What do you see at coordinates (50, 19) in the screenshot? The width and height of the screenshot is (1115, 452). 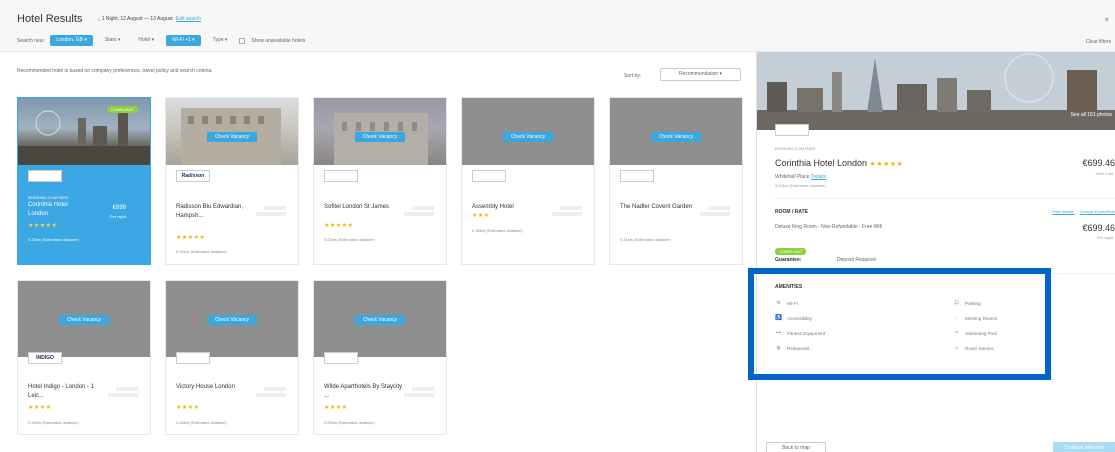 I see `page-title: Hotel Results` at bounding box center [50, 19].